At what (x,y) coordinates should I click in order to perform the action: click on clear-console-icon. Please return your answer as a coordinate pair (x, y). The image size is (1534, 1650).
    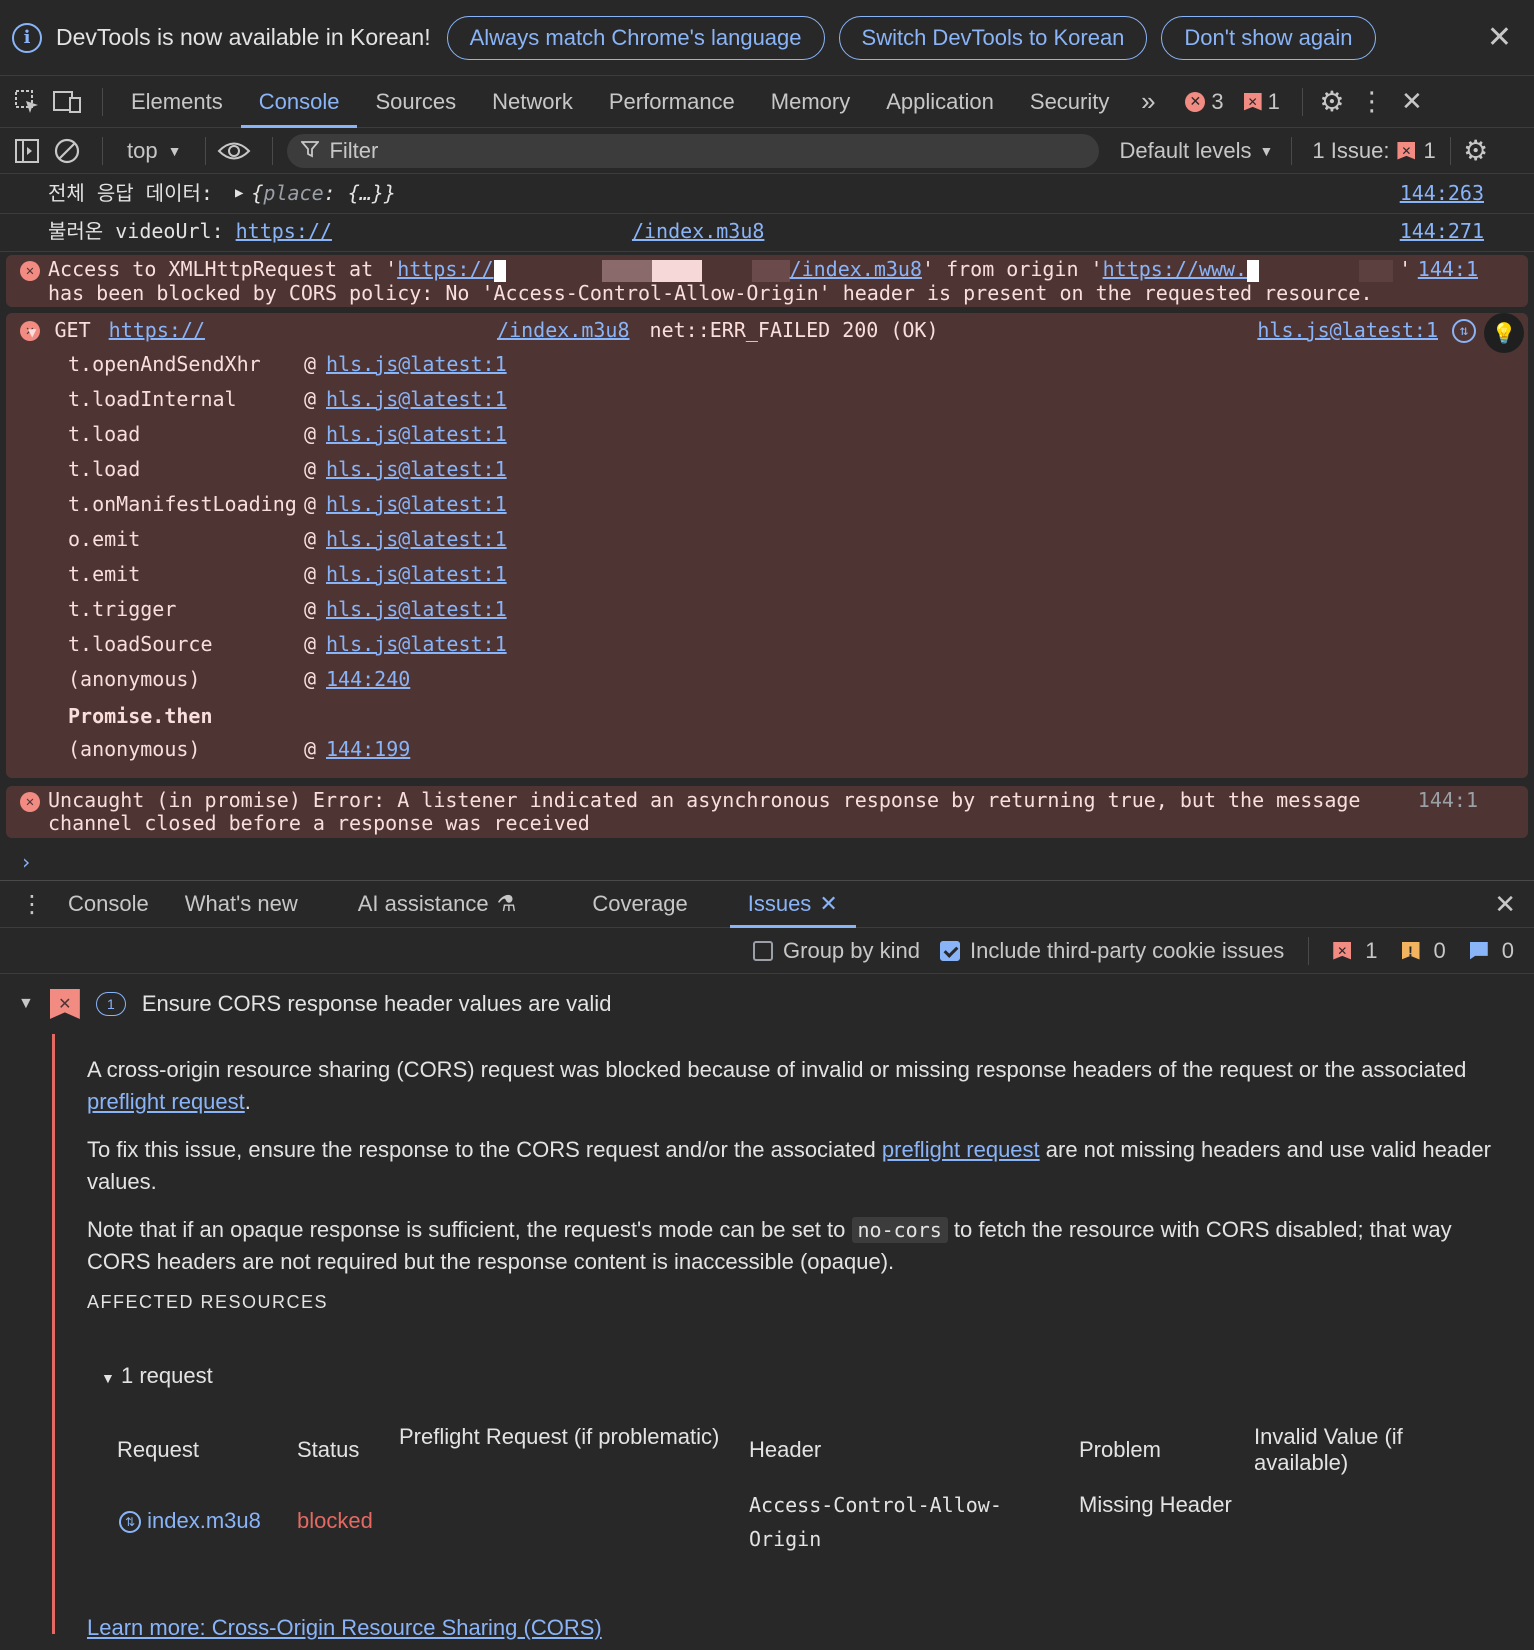
    Looking at the image, I should click on (67, 151).